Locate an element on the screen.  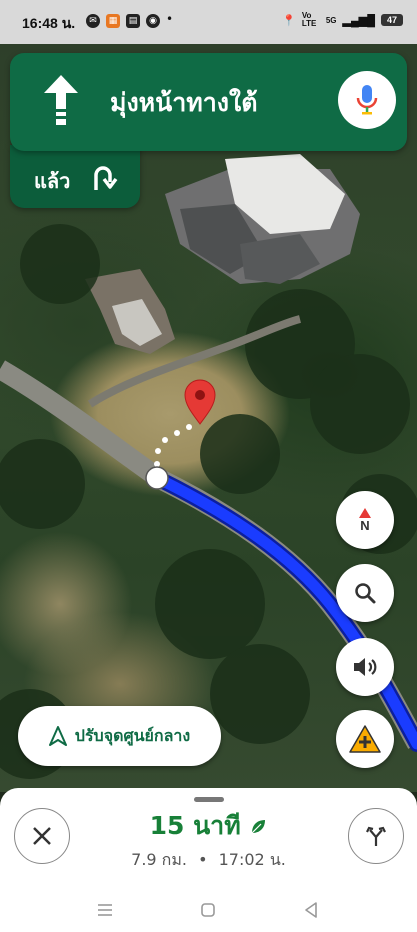
house-building is located at coordinates (130, 311).